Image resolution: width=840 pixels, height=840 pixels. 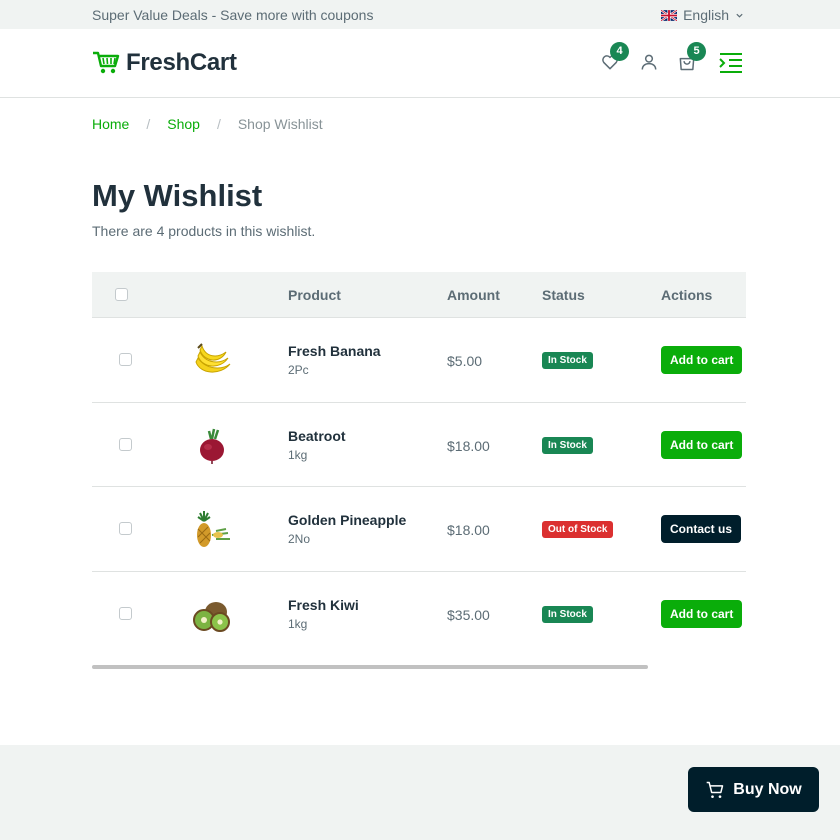 I want to click on kiwi-icon, so click(x=212, y=614).